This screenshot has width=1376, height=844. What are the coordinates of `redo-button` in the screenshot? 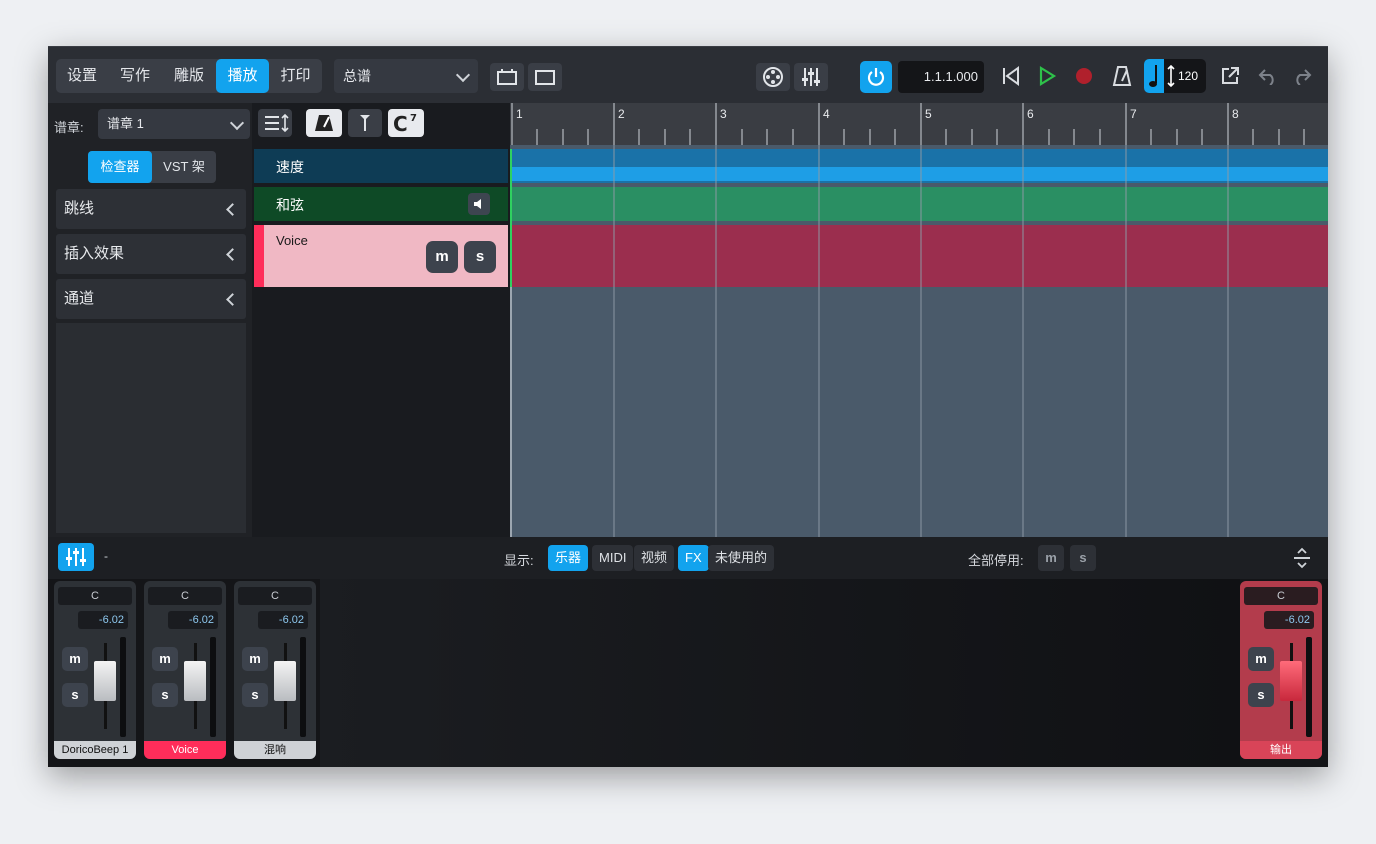 It's located at (1302, 78).